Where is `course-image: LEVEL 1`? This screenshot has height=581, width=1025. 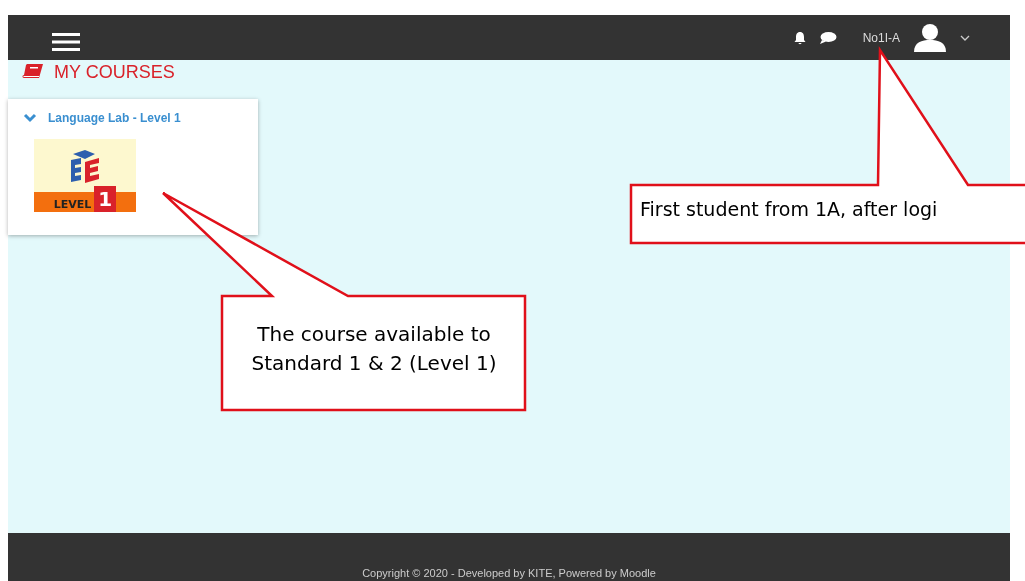
course-image: LEVEL 1 is located at coordinates (85, 175).